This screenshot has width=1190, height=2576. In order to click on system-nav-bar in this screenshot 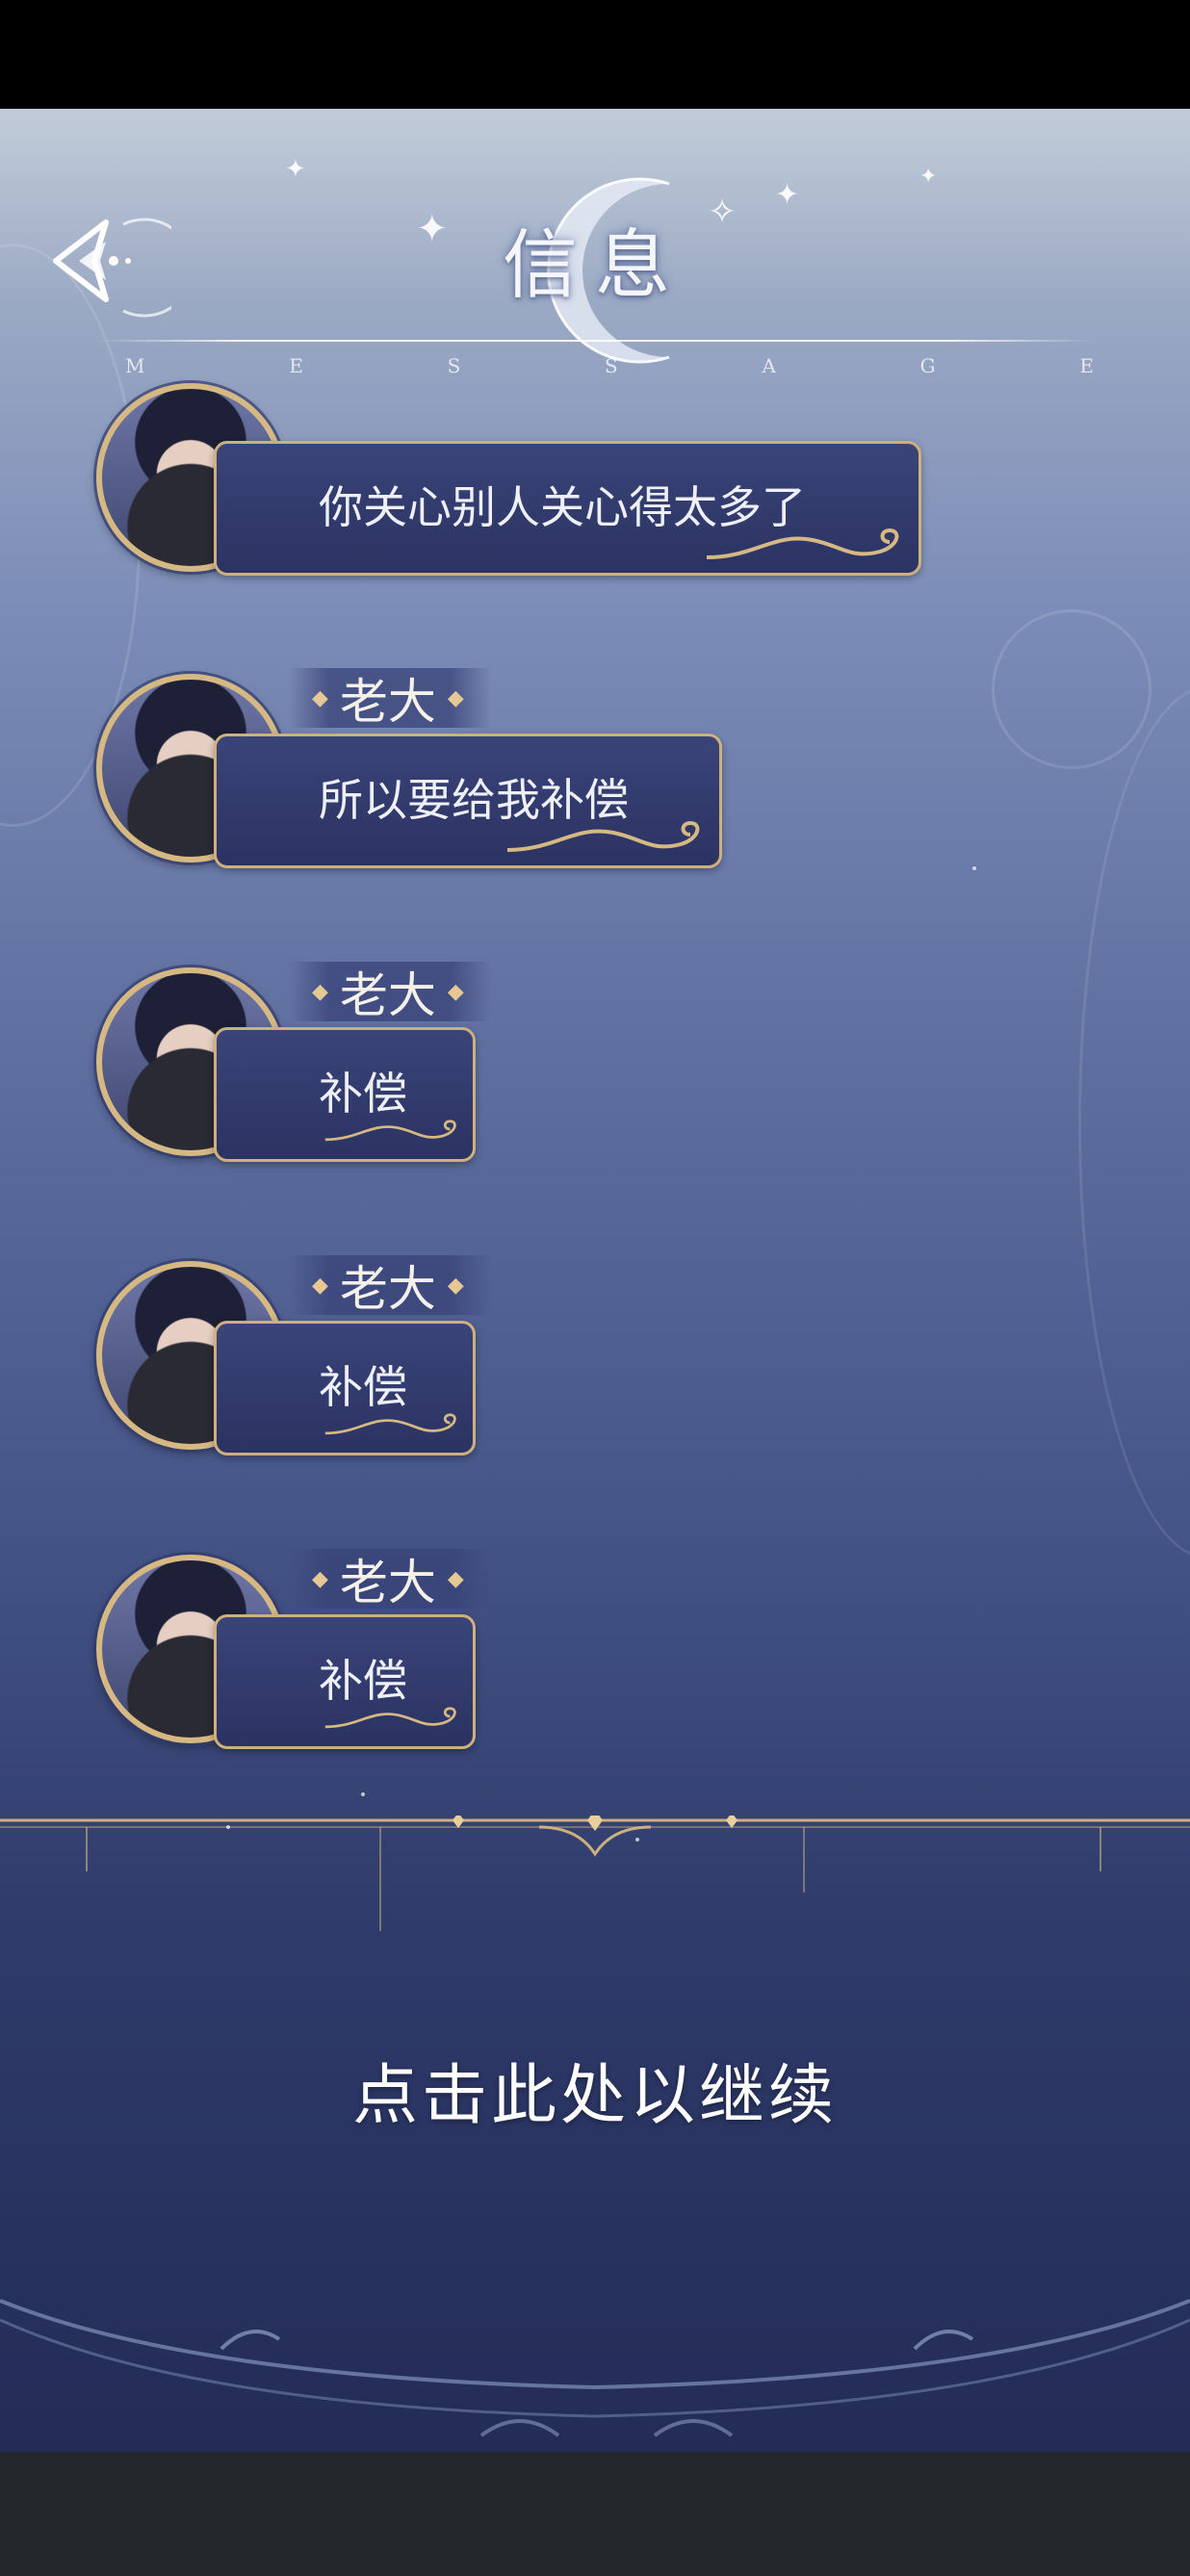, I will do `click(595, 2514)`.